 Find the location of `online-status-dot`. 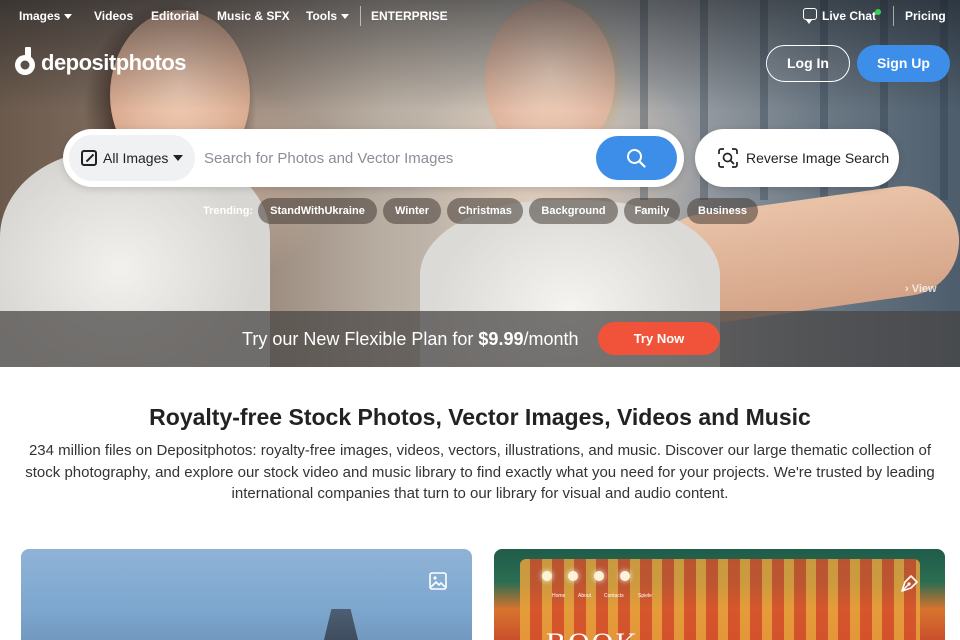

online-status-dot is located at coordinates (878, 12).